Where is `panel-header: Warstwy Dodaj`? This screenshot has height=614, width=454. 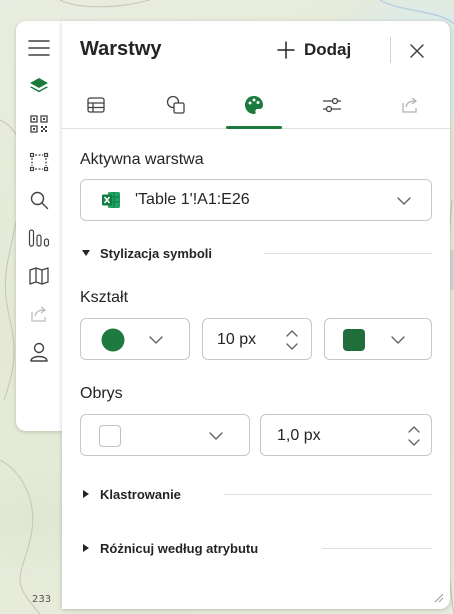
panel-header: Warstwy Dodaj is located at coordinates (256, 50).